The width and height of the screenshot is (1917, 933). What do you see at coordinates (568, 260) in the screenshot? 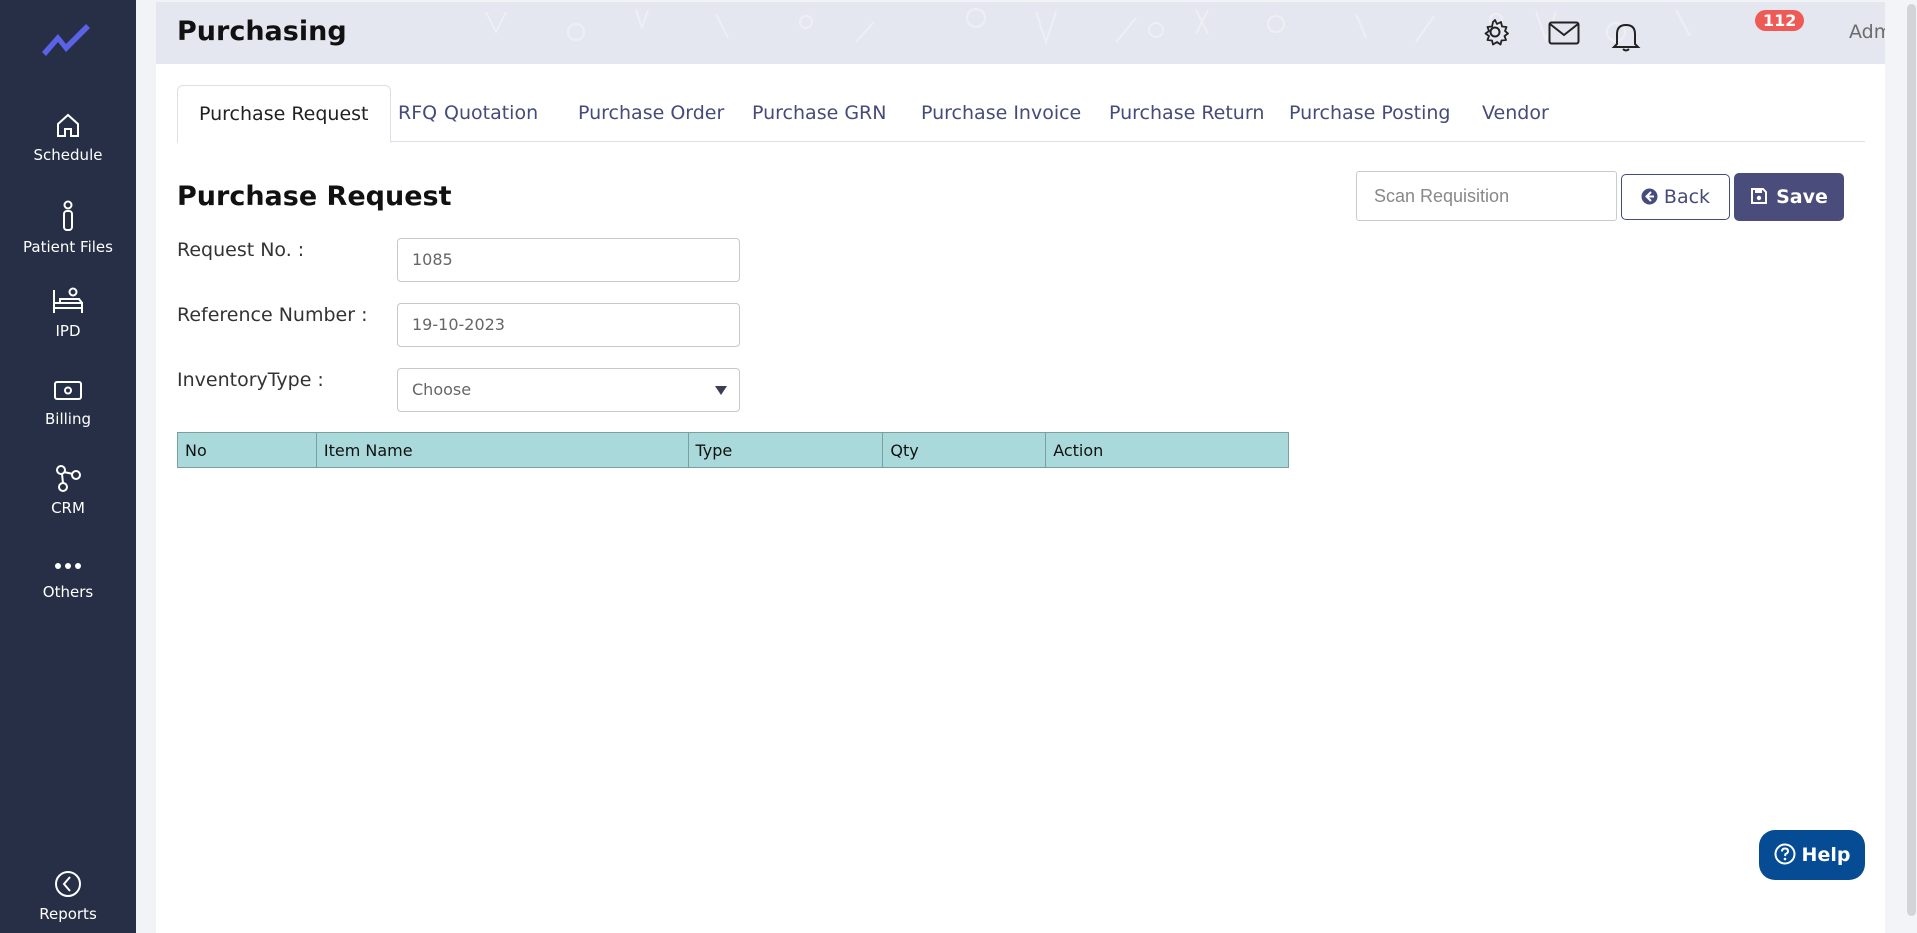
I see `request-no-field: 1085` at bounding box center [568, 260].